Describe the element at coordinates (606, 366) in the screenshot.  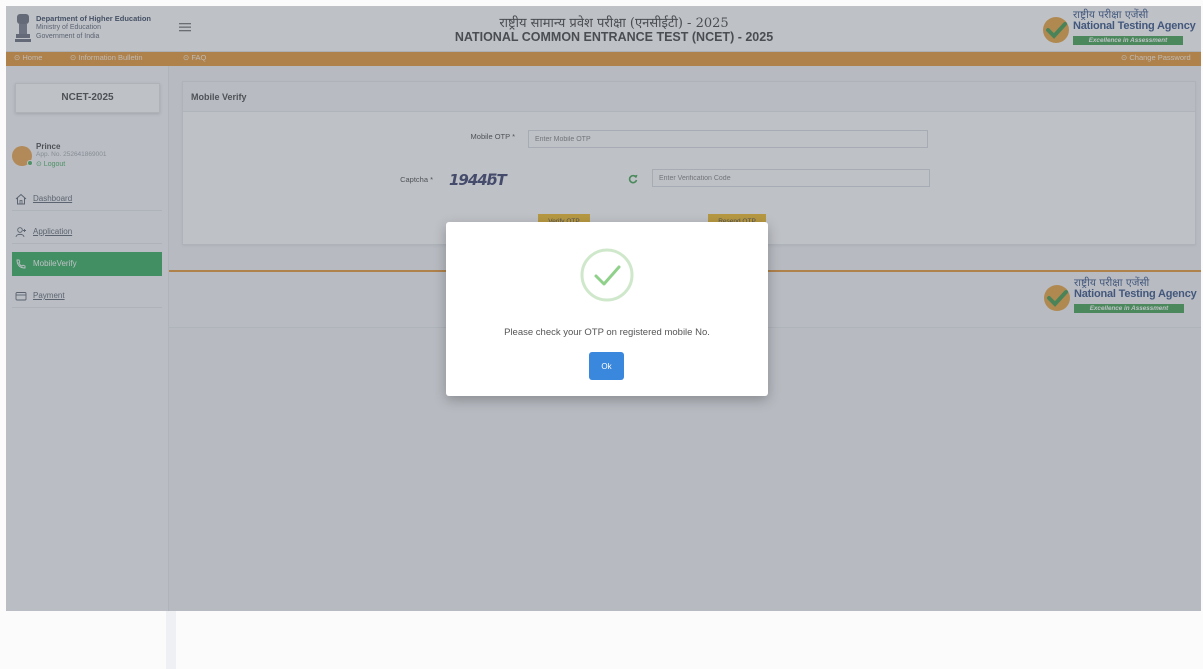
I see `ok-button: Ok` at that location.